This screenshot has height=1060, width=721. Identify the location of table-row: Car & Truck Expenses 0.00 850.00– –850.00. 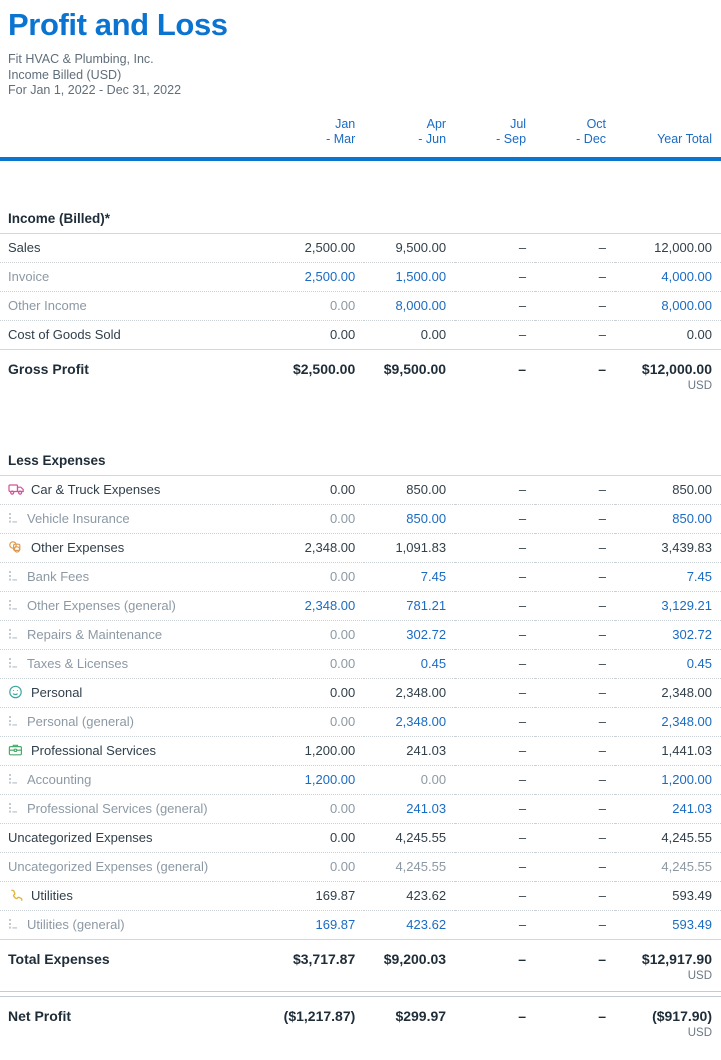
(360, 489).